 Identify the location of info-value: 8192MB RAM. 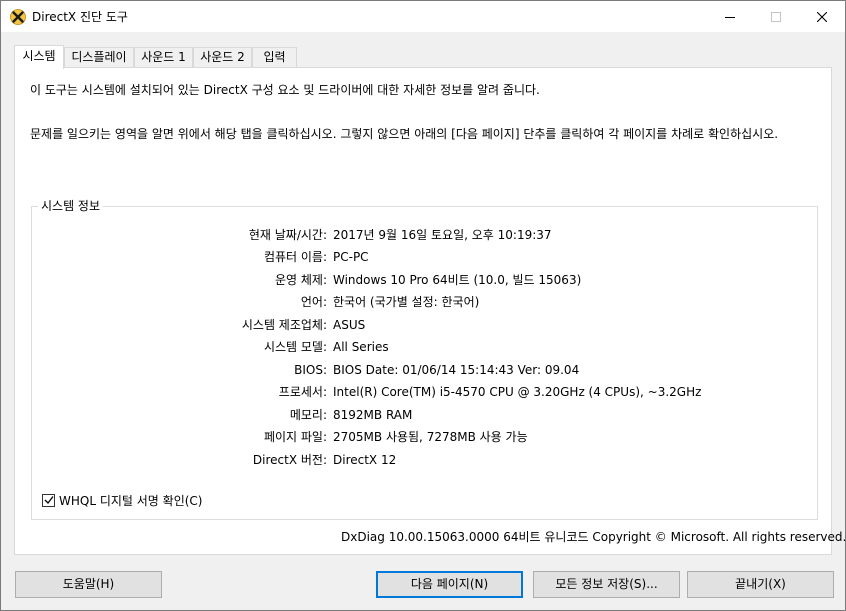
(373, 415).